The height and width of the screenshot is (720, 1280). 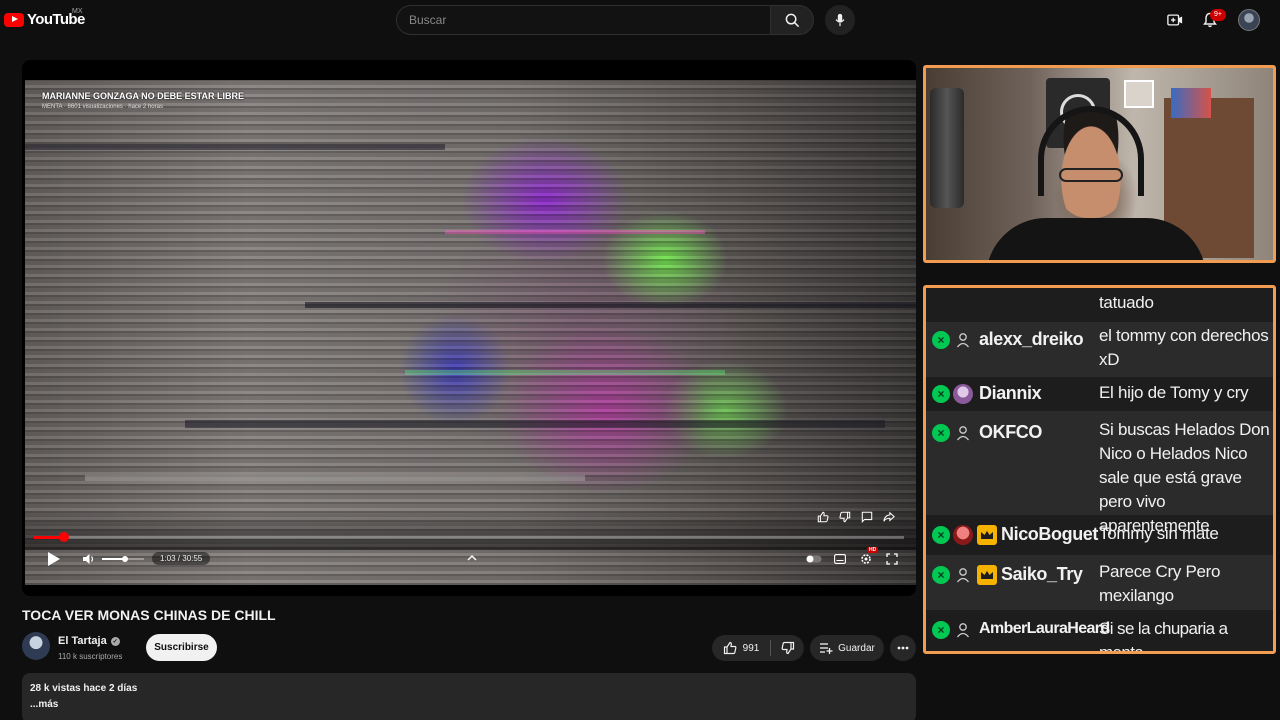 I want to click on video-title: TOCA VER MONAS CHINAS DE CHILL, so click(x=149, y=615).